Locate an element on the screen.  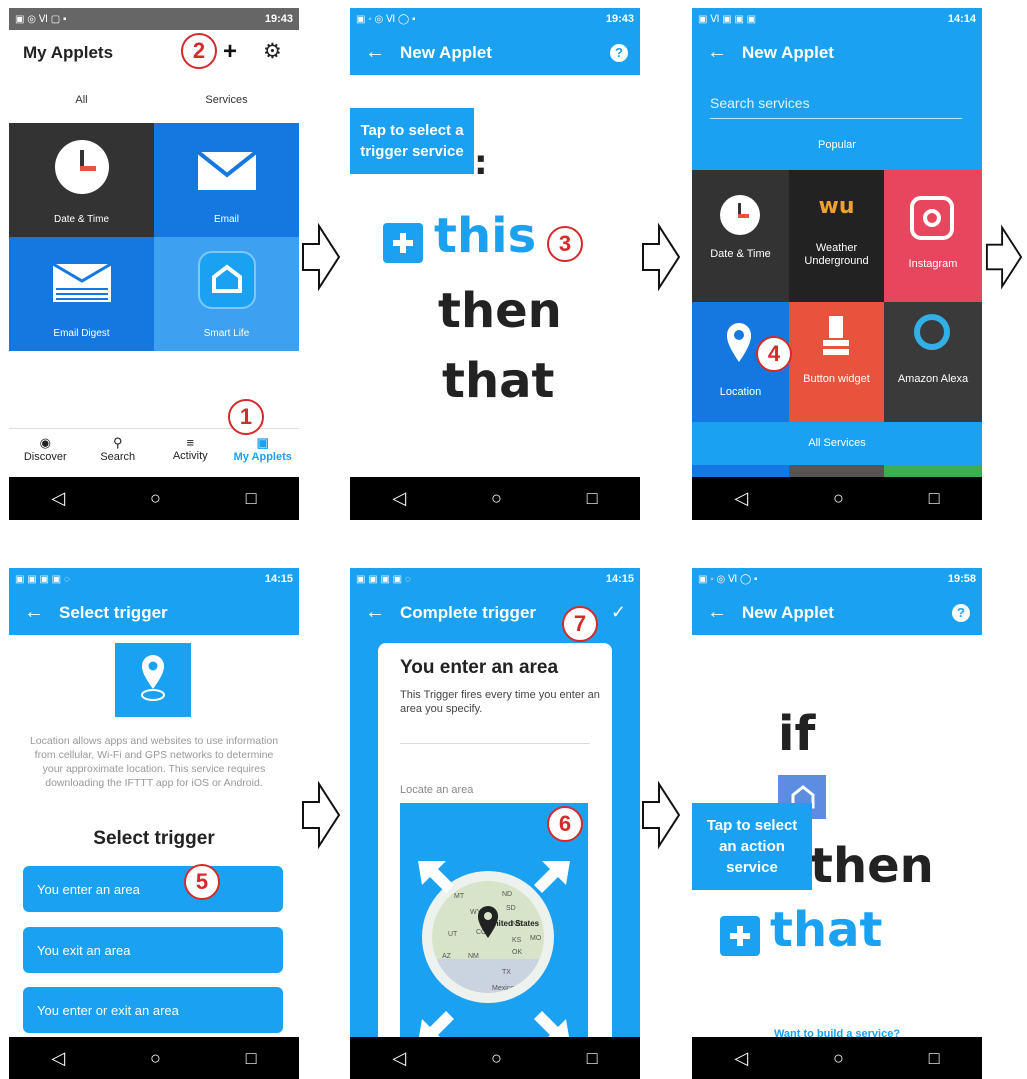
divider is located at coordinates (495, 743).